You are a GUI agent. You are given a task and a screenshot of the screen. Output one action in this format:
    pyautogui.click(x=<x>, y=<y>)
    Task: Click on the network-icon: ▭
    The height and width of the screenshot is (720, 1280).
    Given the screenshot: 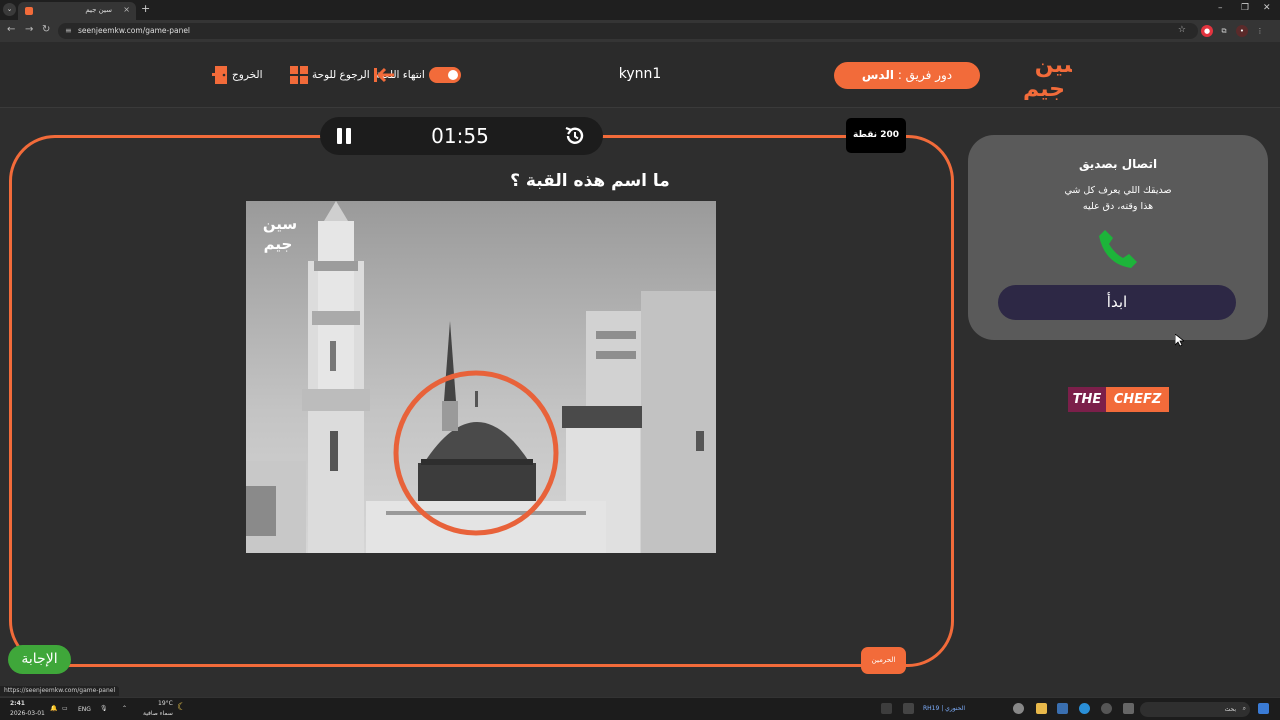 What is the action you would take?
    pyautogui.click(x=65, y=708)
    